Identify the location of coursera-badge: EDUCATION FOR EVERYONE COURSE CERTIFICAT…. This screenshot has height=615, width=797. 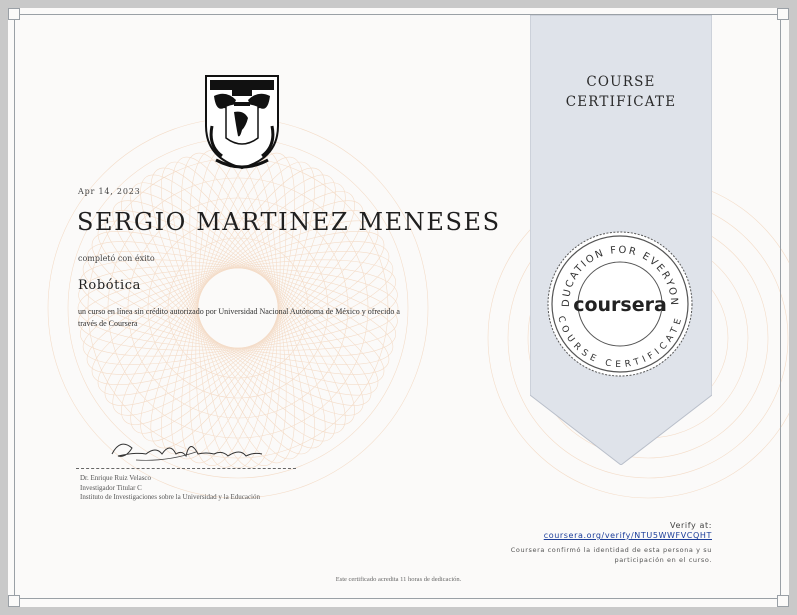
(619, 303).